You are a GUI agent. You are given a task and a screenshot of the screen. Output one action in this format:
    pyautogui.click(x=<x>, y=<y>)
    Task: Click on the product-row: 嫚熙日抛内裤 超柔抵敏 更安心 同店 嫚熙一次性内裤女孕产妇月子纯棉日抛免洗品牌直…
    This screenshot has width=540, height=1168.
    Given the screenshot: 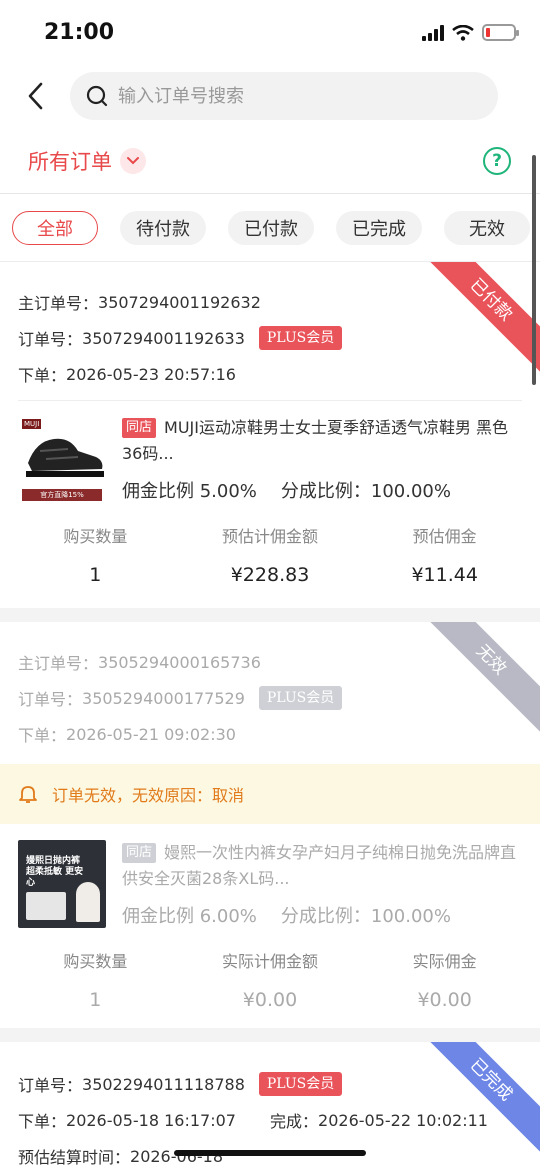 What is the action you would take?
    pyautogui.click(x=270, y=884)
    